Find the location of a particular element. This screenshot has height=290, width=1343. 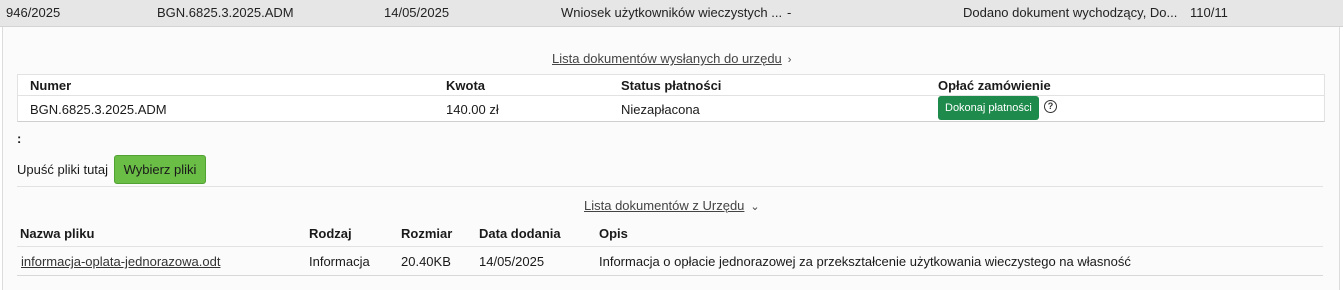

document-size: 20.40KB is located at coordinates (426, 261).